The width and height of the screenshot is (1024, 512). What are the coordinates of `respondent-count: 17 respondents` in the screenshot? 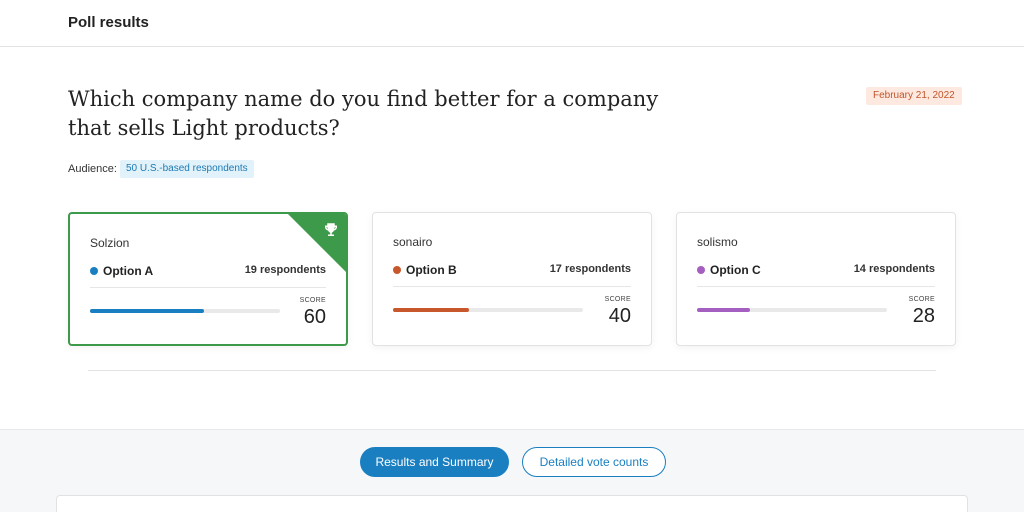 It's located at (590, 269).